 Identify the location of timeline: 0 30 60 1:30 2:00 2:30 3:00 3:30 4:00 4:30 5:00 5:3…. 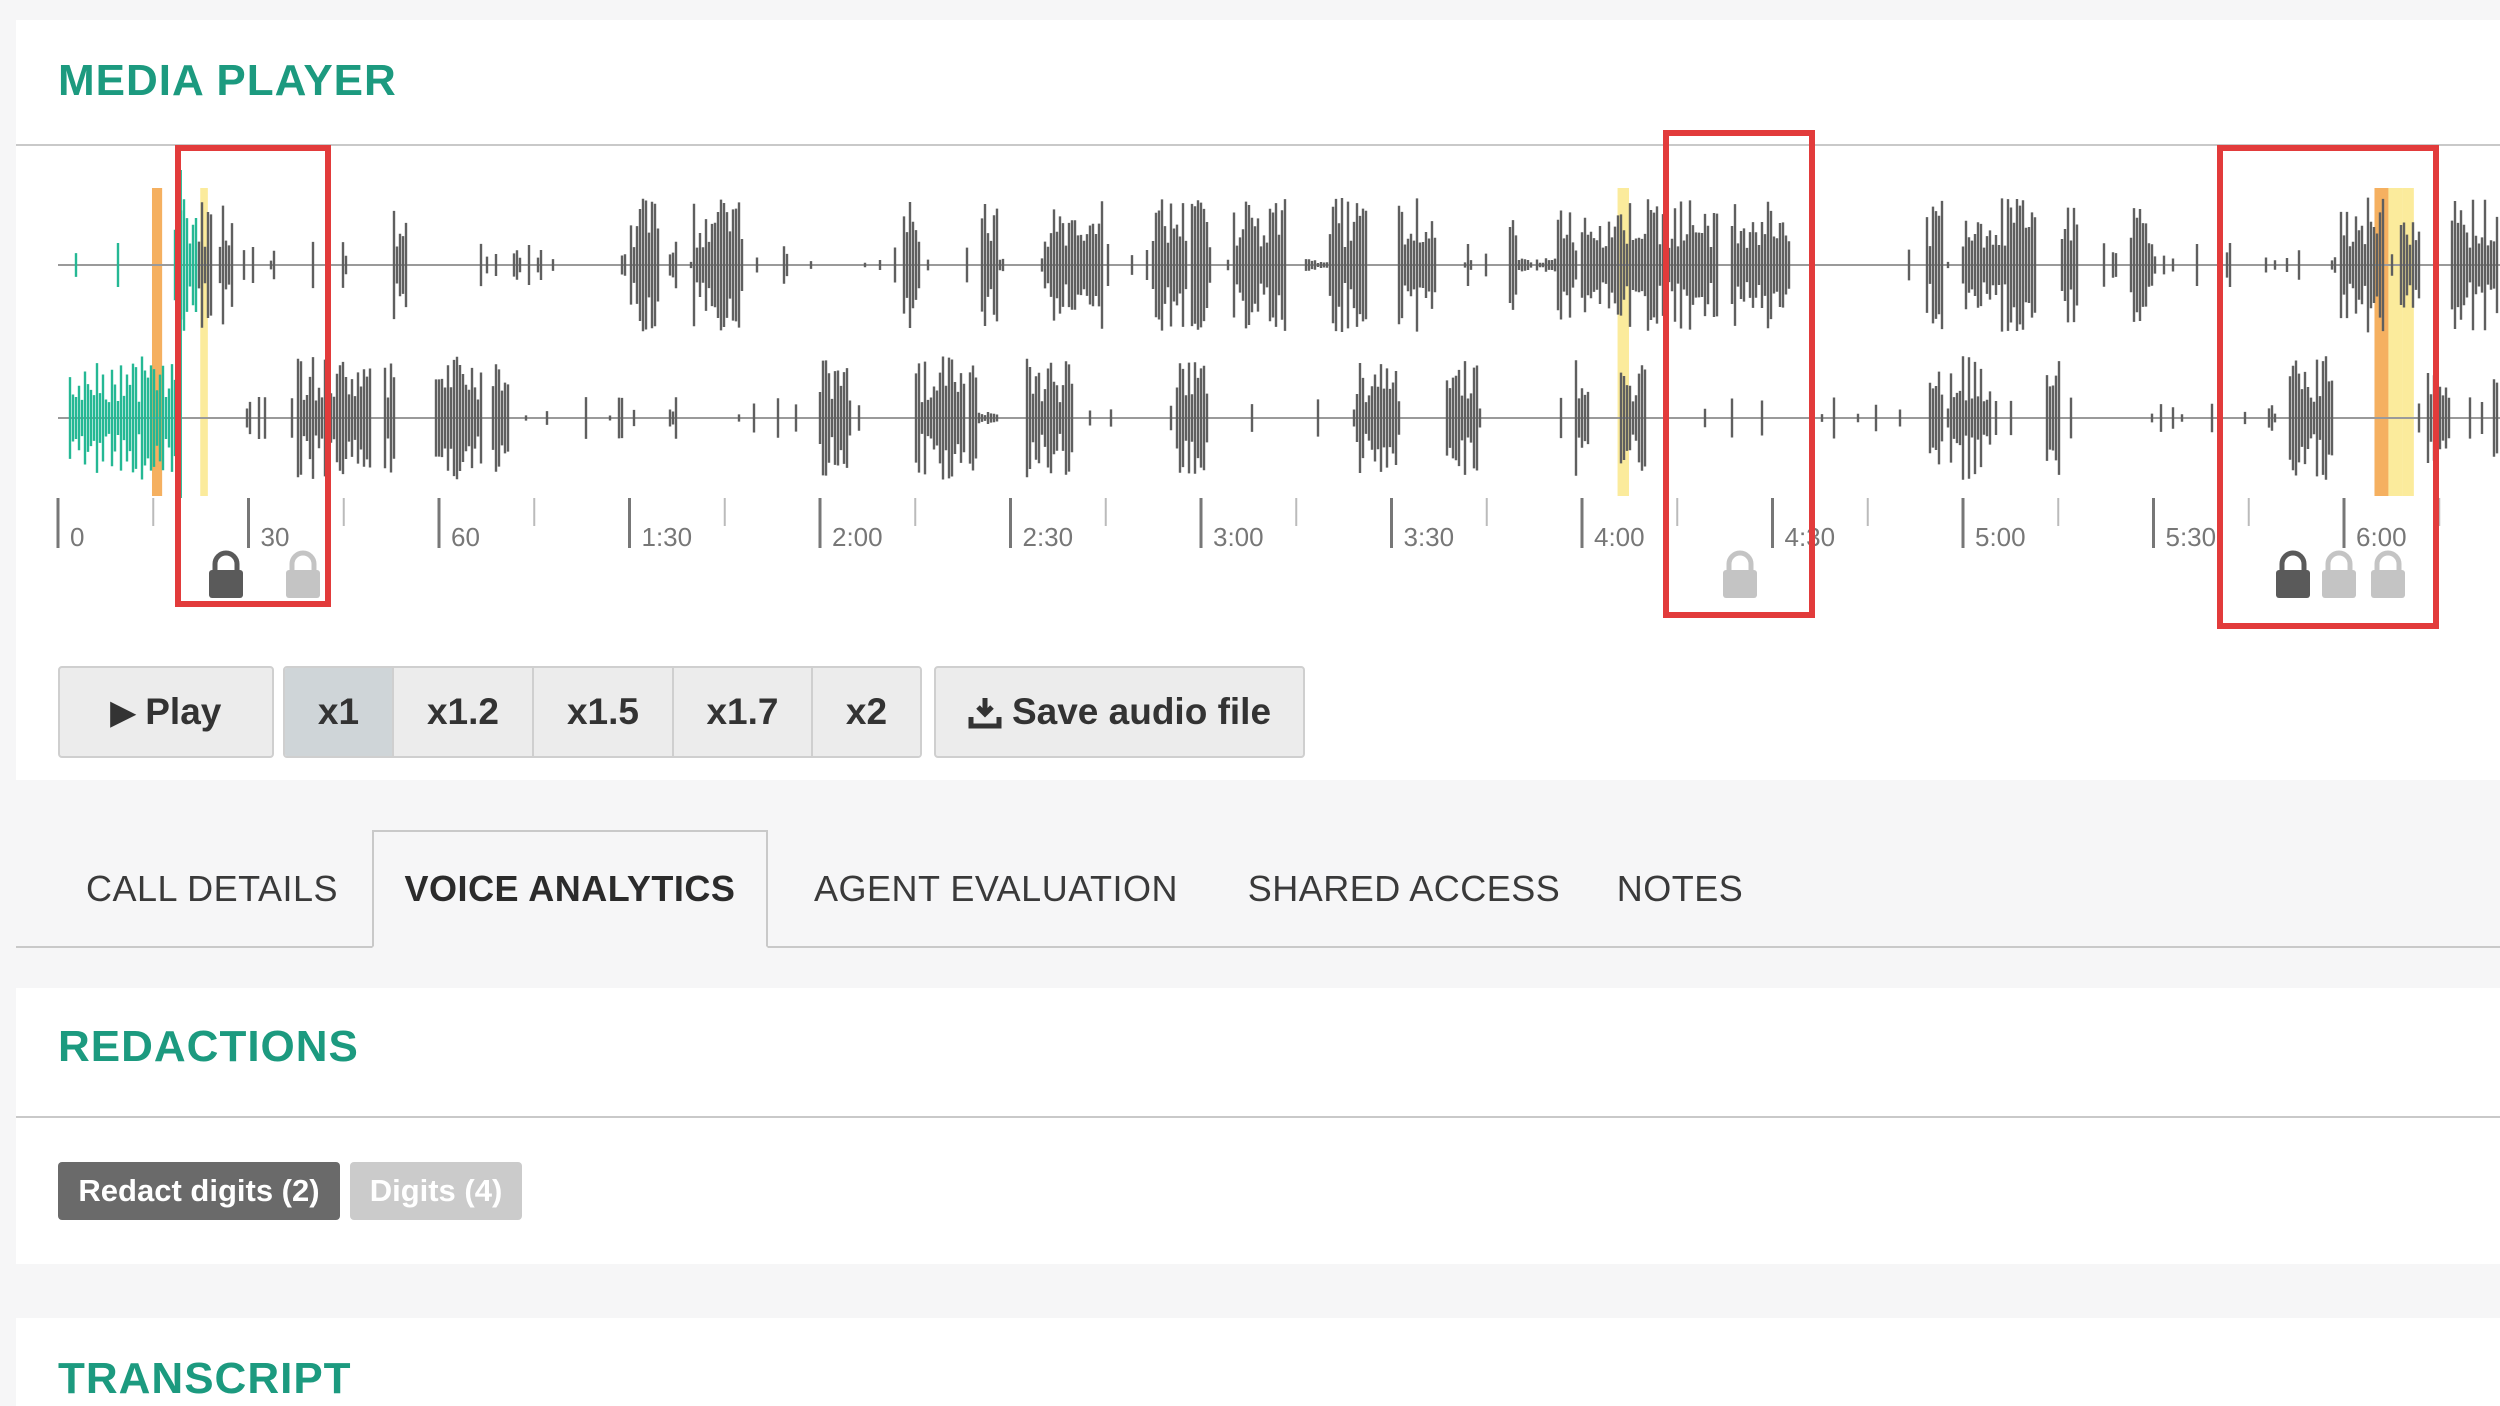
(1248, 525).